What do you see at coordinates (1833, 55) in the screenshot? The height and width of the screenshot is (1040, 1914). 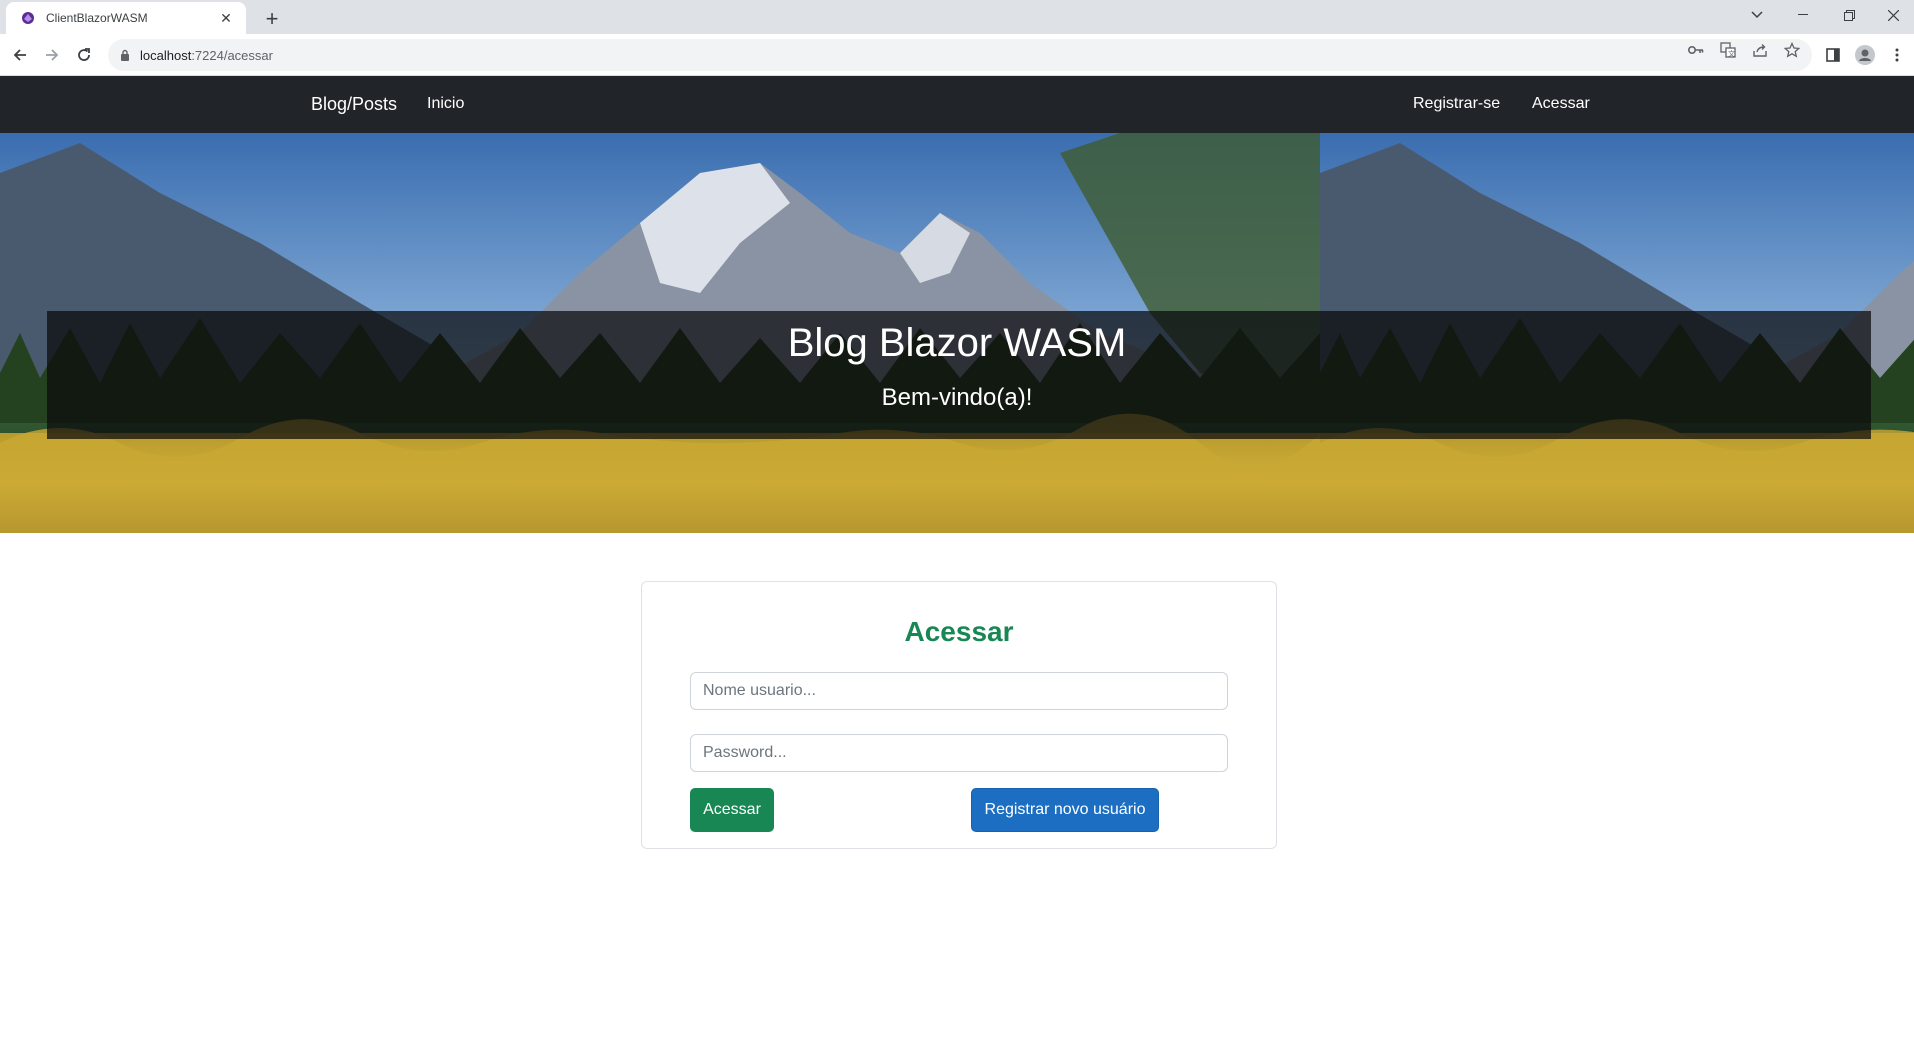 I see `side-panel-icon` at bounding box center [1833, 55].